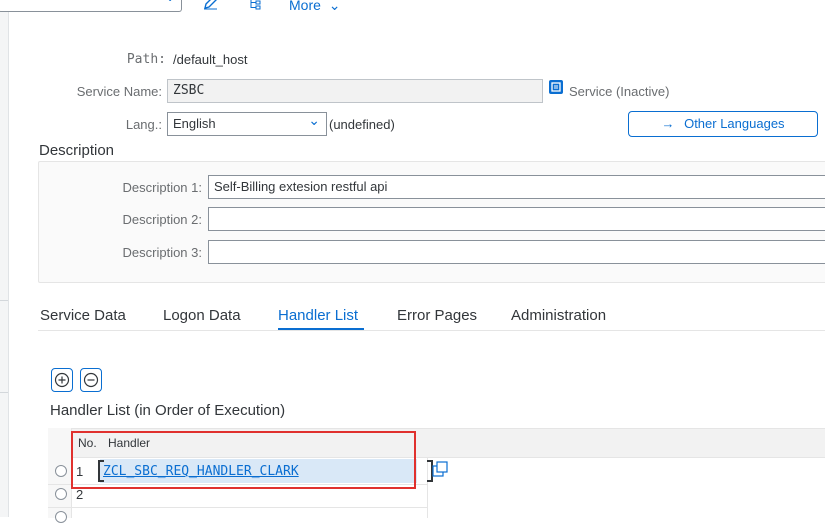  Describe the element at coordinates (83, 315) in the screenshot. I see `tab-service-data: Service Data` at that location.